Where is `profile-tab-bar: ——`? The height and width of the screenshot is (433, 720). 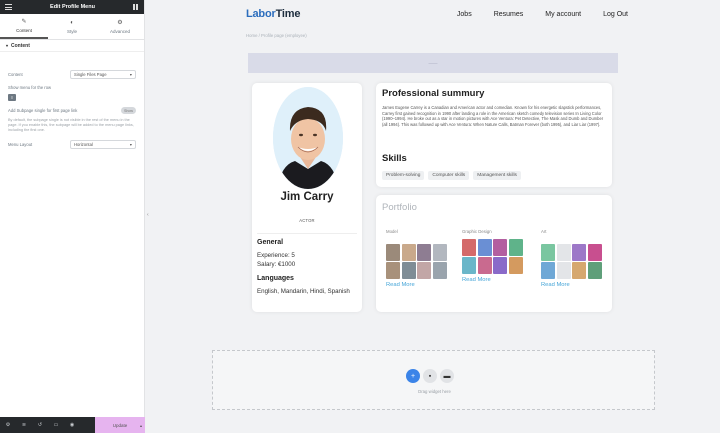 profile-tab-bar: —— is located at coordinates (433, 63).